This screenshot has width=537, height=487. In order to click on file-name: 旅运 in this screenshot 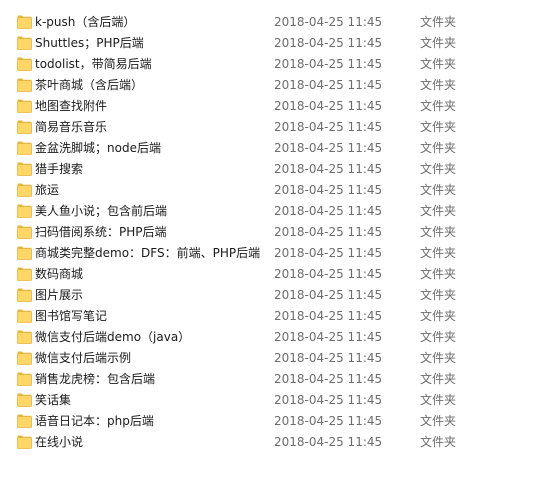, I will do `click(47, 190)`.